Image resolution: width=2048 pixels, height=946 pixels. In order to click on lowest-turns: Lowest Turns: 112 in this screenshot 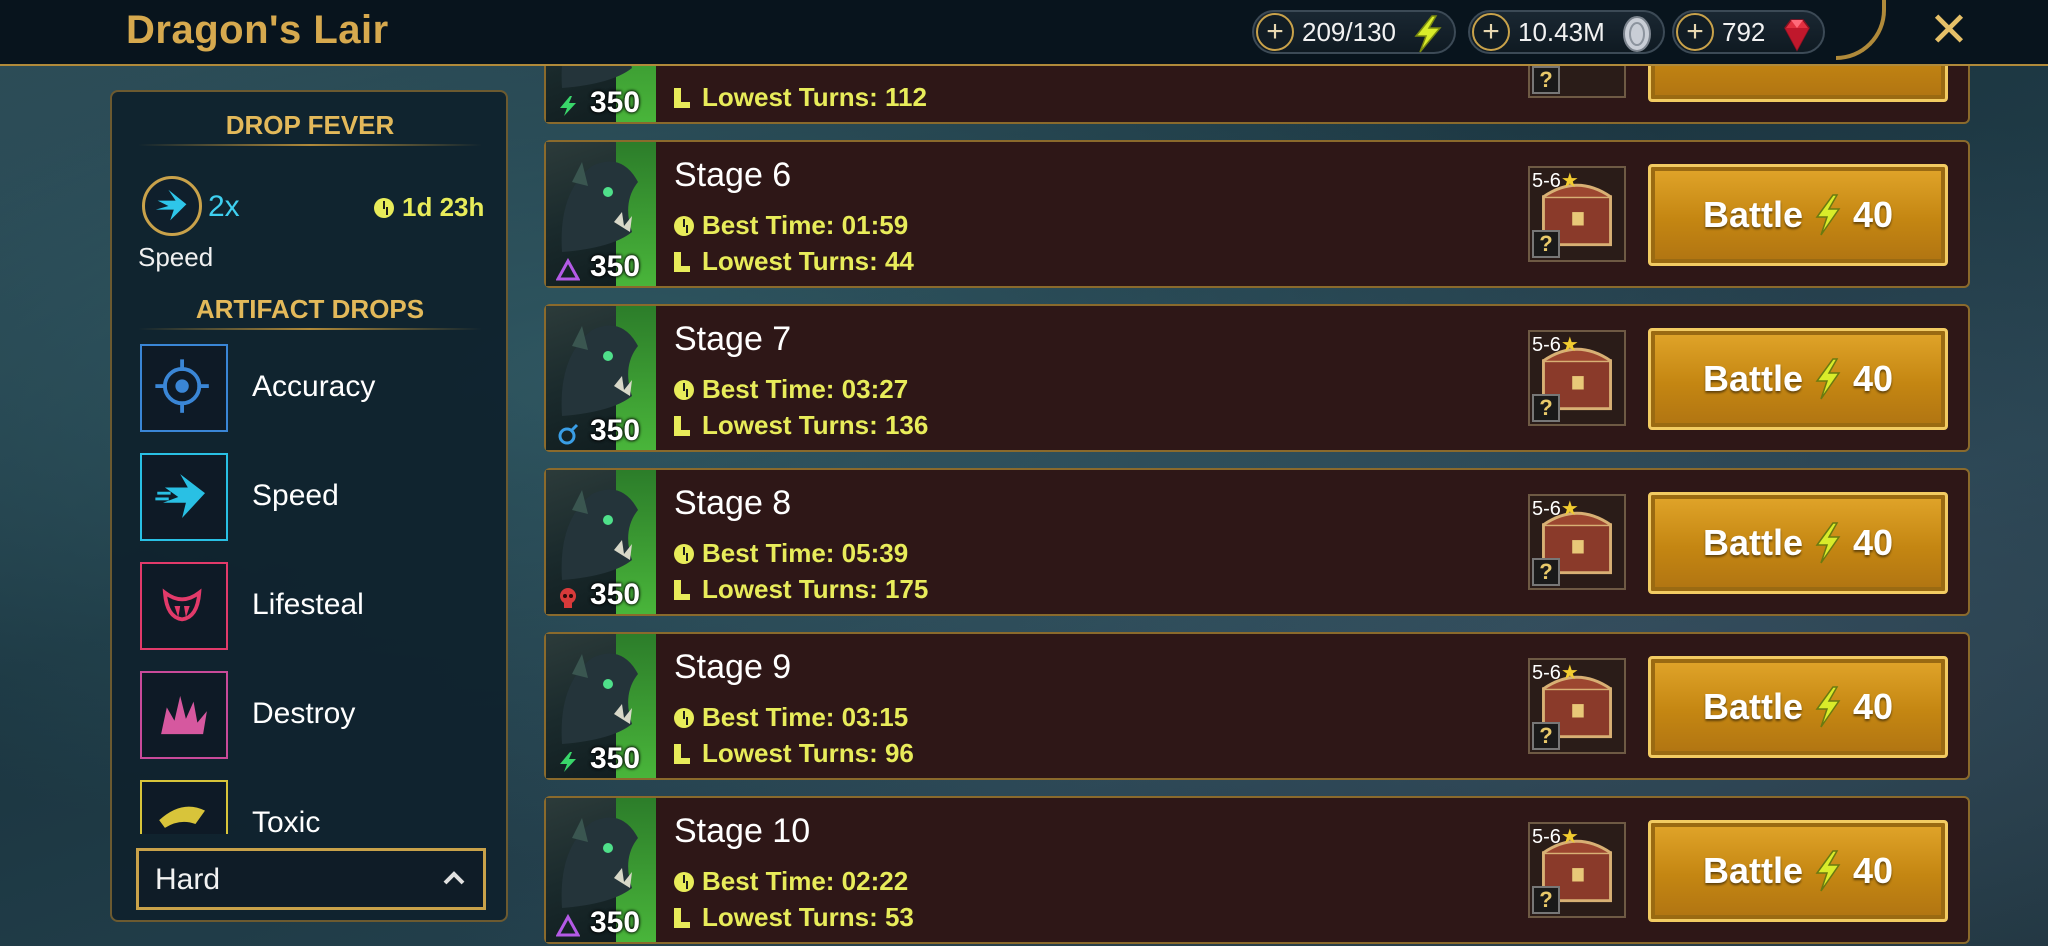, I will do `click(800, 97)`.